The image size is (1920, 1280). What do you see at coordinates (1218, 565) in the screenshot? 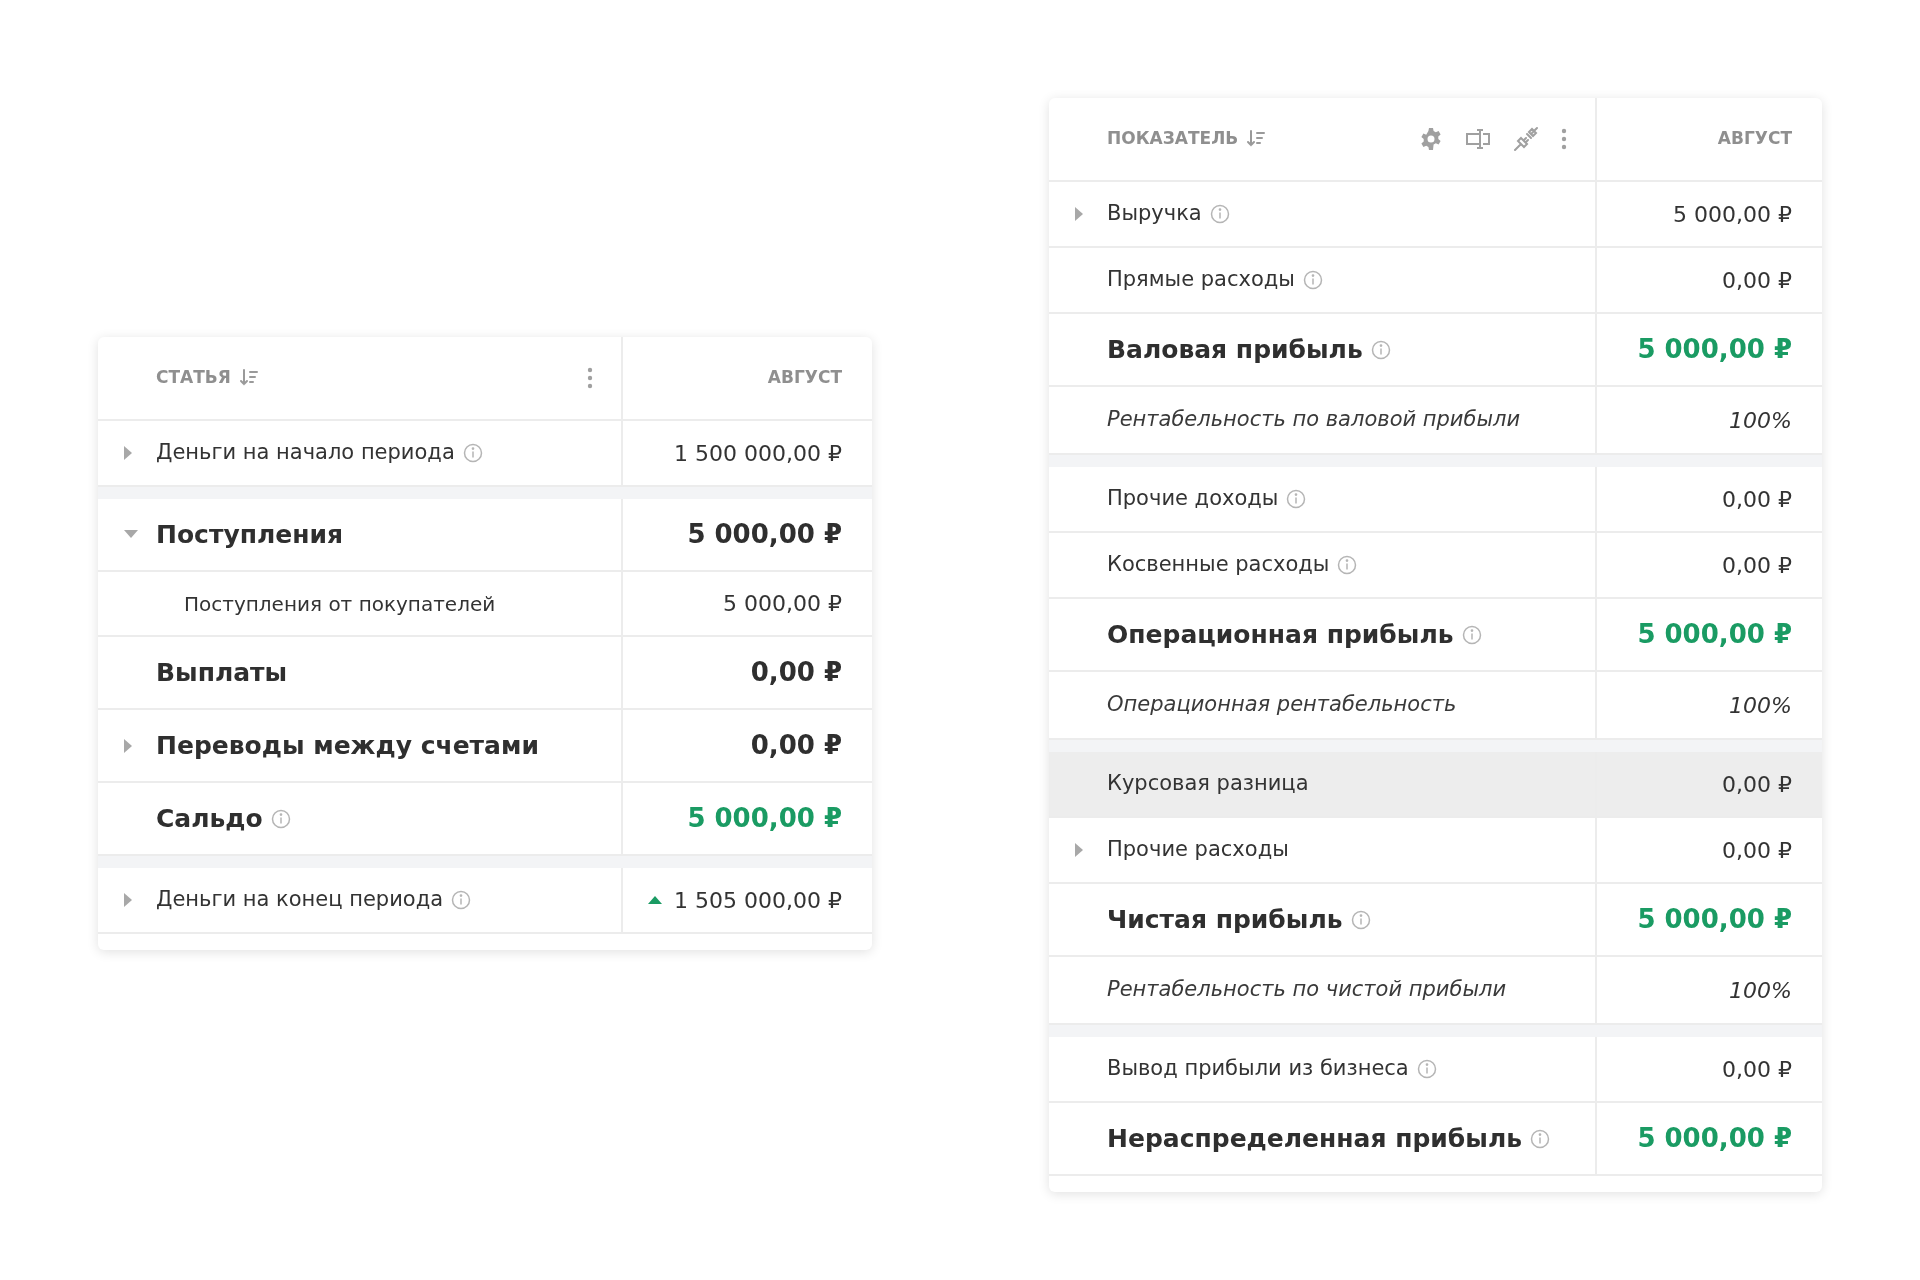
I see `row-label: Косвенные расходы` at bounding box center [1218, 565].